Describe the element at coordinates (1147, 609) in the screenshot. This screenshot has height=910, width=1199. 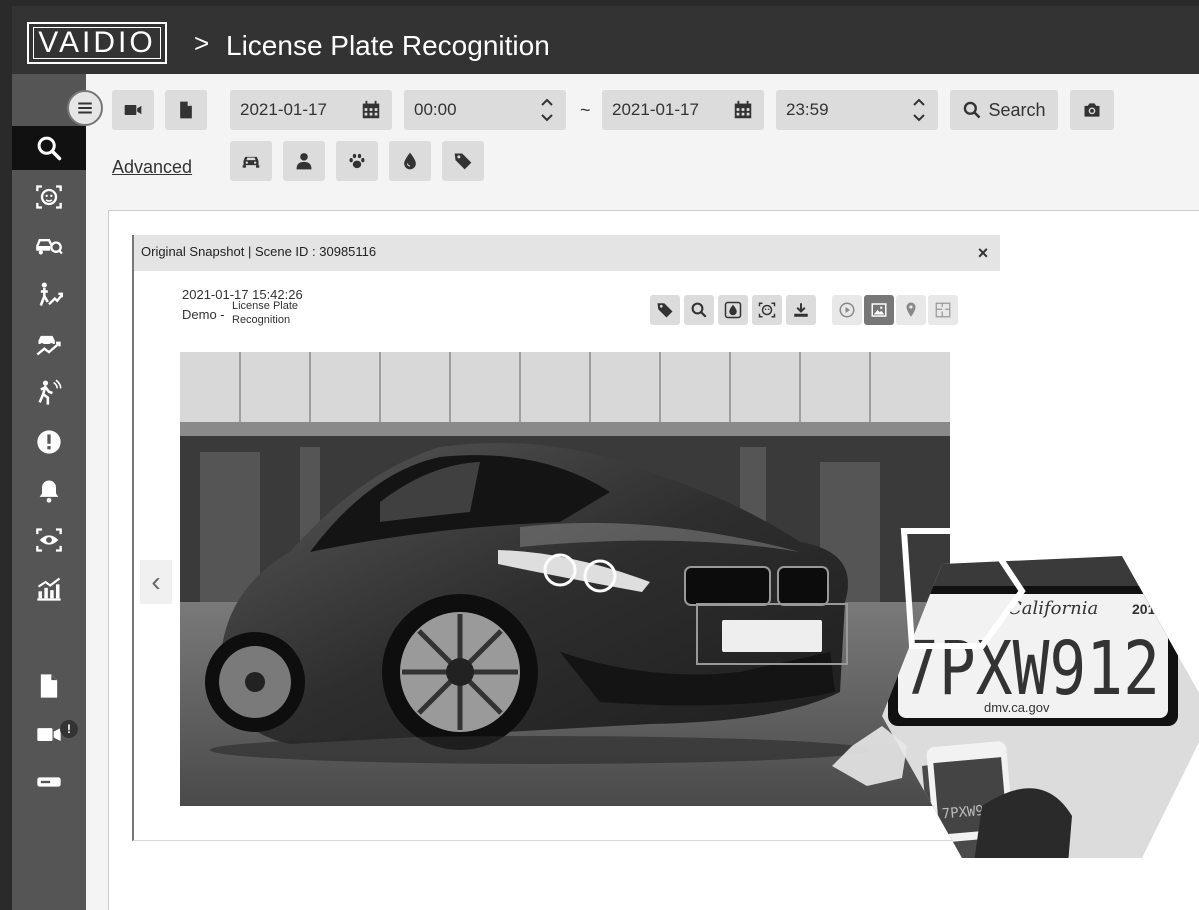
I see `plate-year-text: 2018` at that location.